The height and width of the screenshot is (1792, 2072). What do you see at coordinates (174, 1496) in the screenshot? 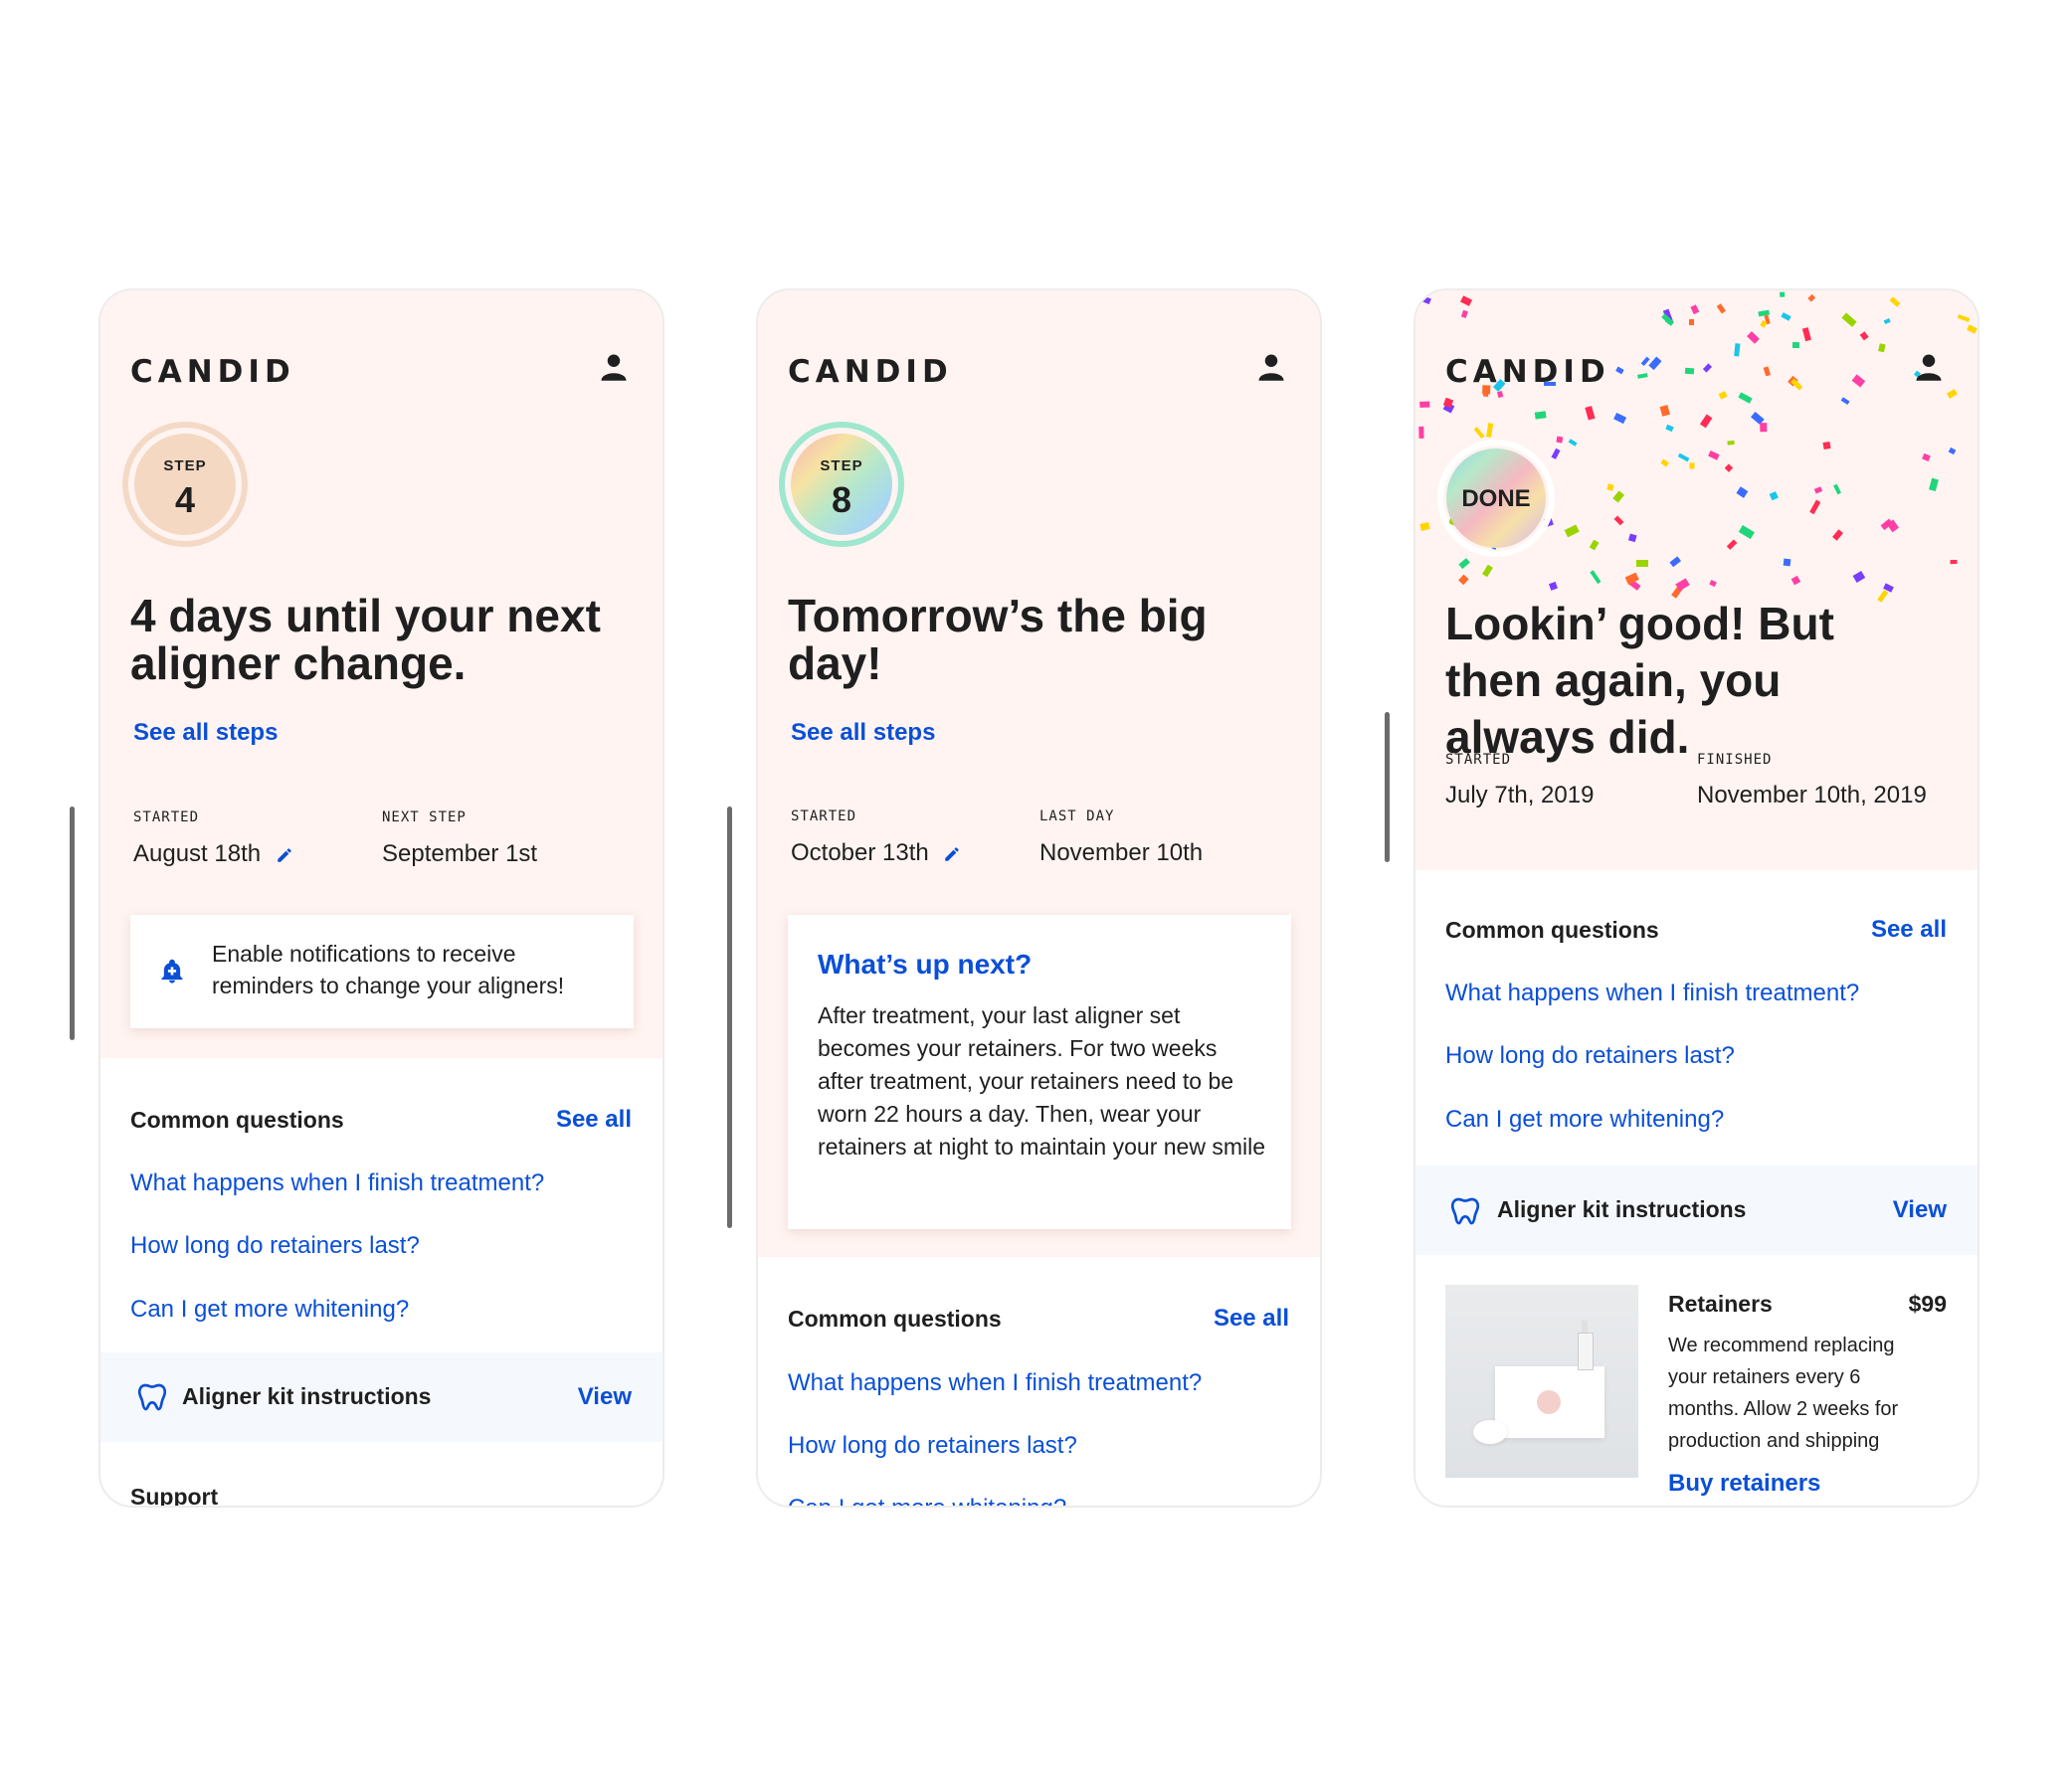
I see `support-title: Support` at bounding box center [174, 1496].